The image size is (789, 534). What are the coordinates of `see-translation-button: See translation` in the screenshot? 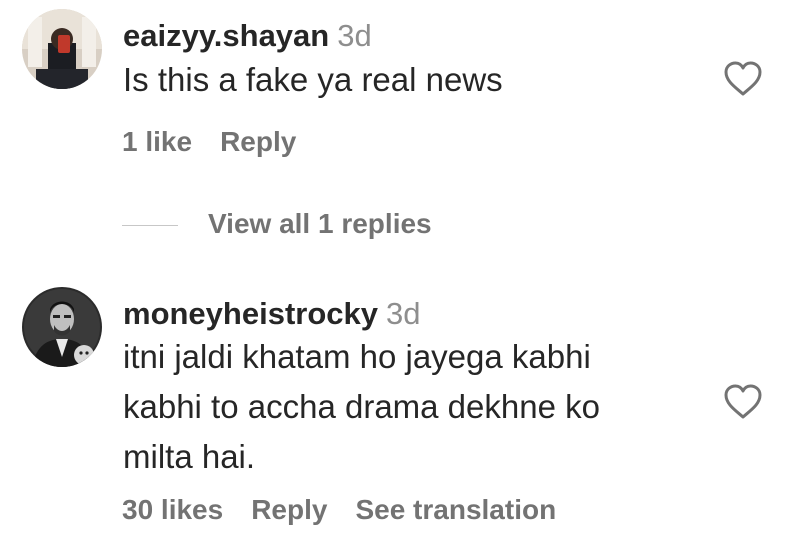 It's located at (455, 510).